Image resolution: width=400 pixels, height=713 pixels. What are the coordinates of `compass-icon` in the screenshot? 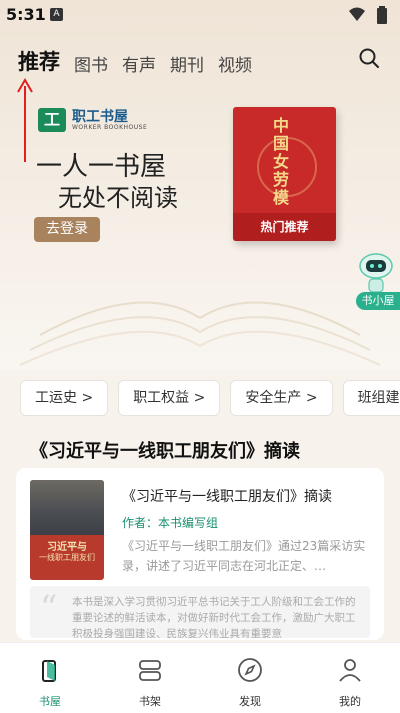 It's located at (250, 670).